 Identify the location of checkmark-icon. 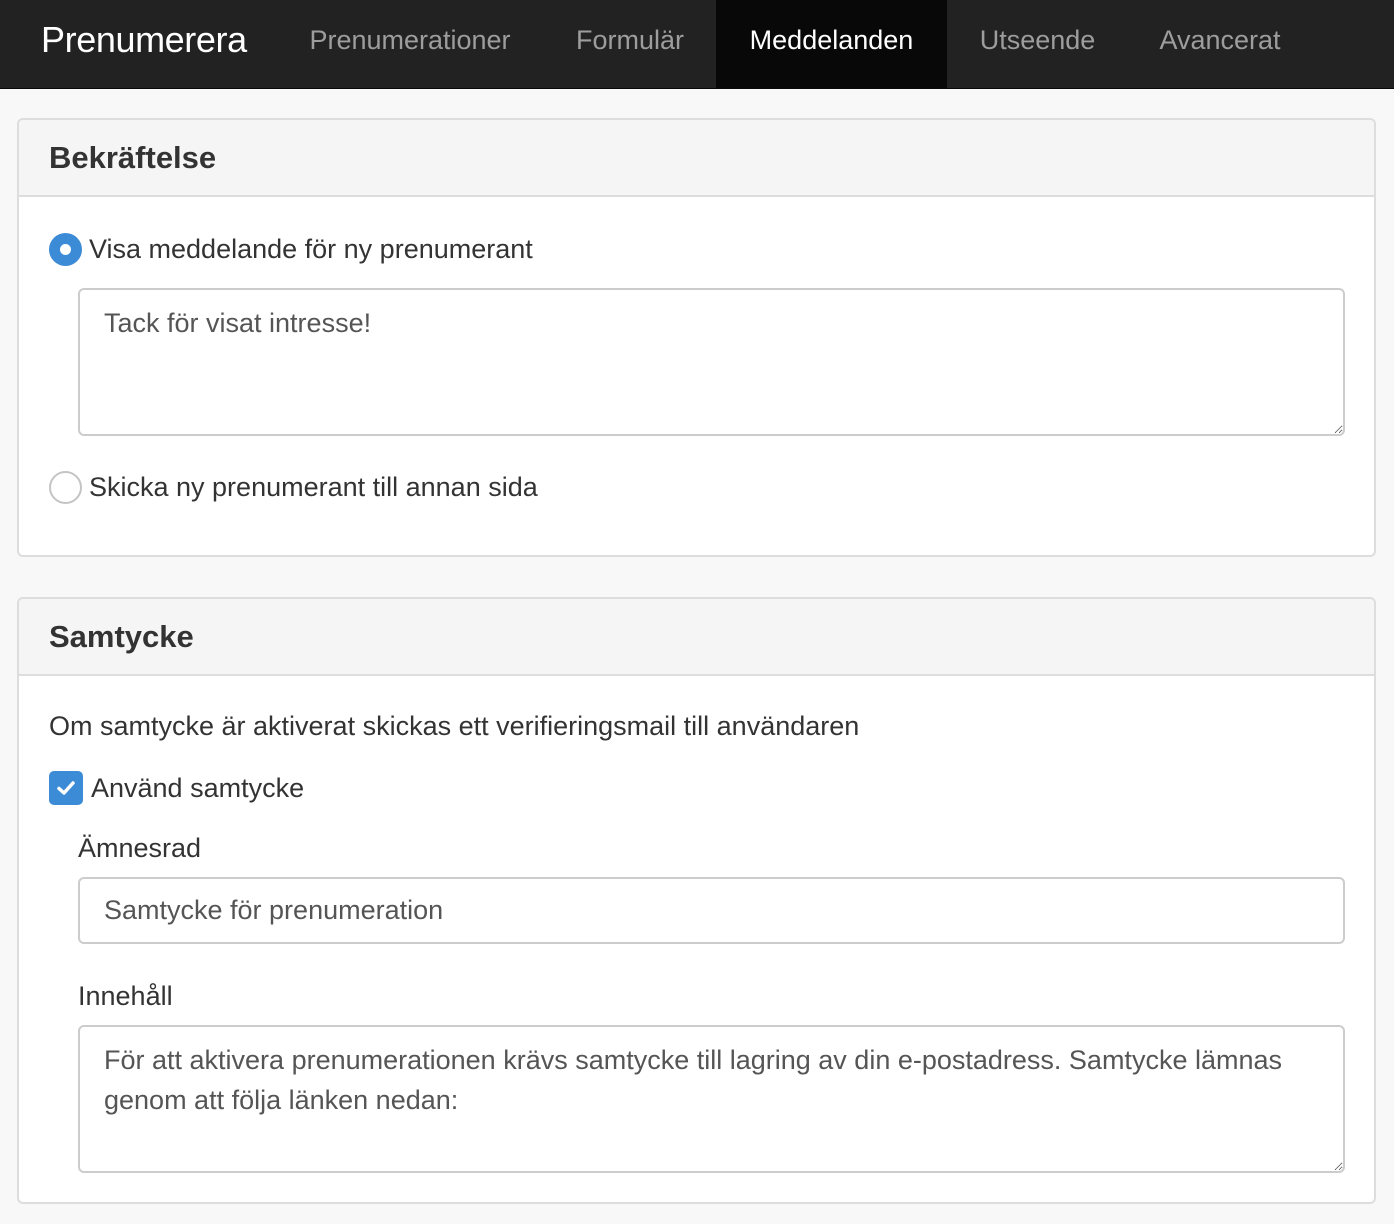
(66, 788).